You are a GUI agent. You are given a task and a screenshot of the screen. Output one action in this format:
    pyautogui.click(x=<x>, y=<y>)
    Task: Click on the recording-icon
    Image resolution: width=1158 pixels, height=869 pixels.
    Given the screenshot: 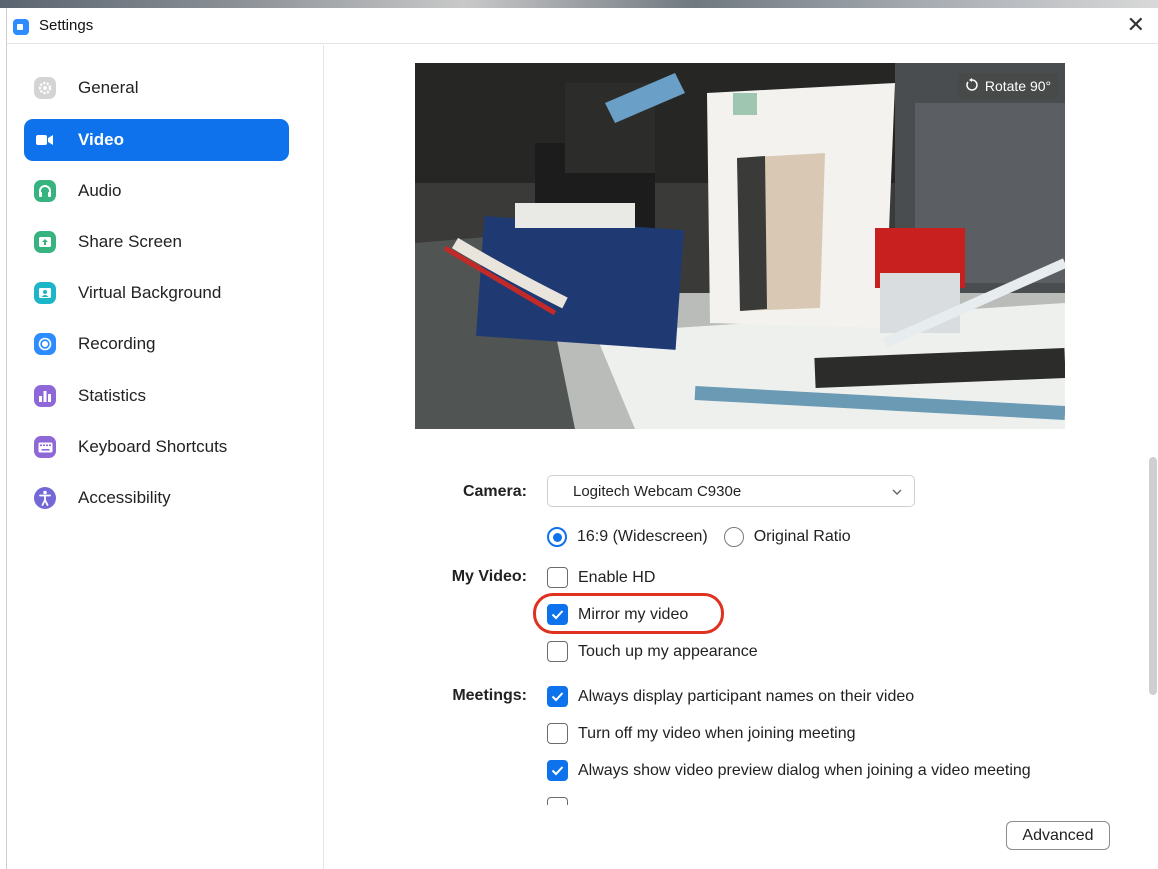 What is the action you would take?
    pyautogui.click(x=45, y=344)
    